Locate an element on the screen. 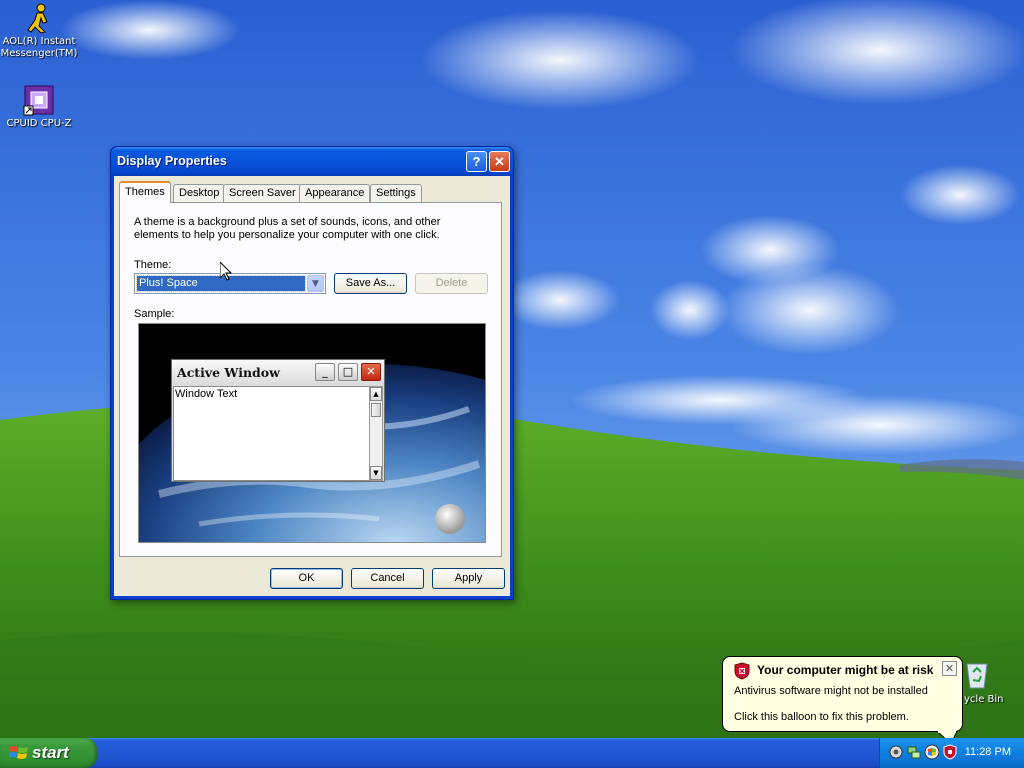 This screenshot has height=768, width=1024. tab-screen-saver: Screen Saver is located at coordinates (262, 193).